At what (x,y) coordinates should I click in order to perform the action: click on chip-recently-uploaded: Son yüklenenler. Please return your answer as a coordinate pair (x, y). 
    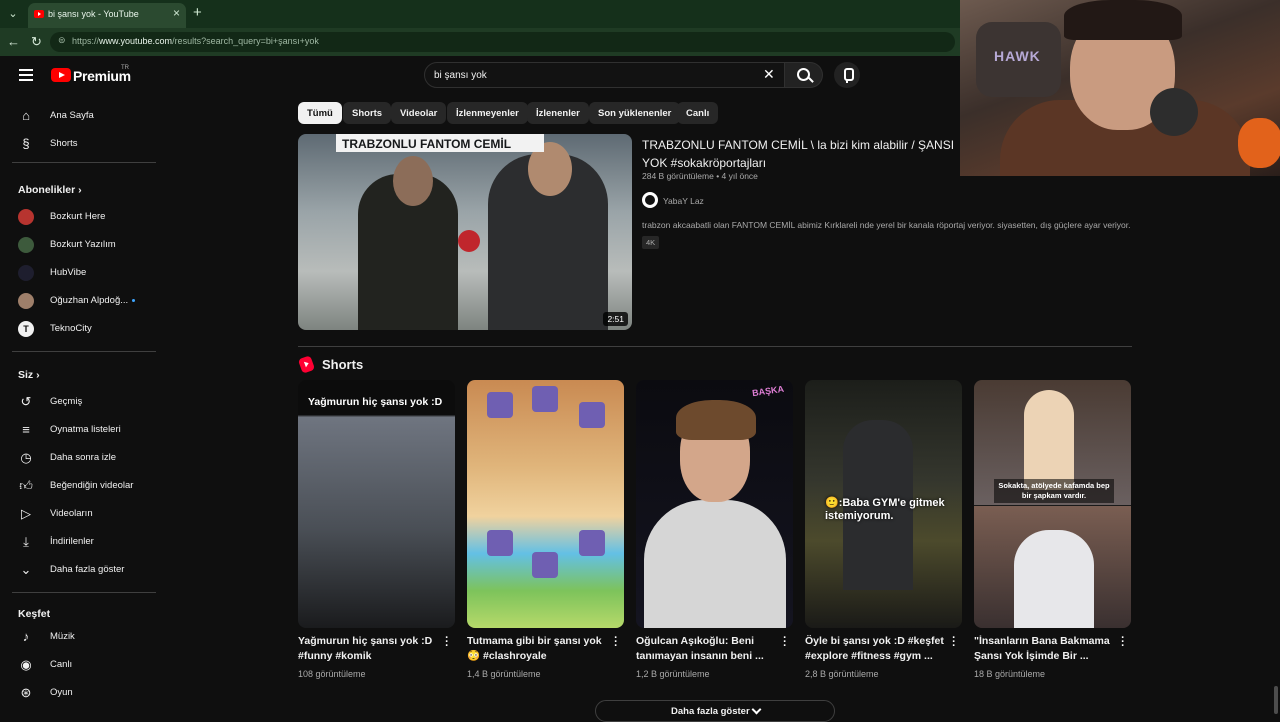
    Looking at the image, I should click on (635, 113).